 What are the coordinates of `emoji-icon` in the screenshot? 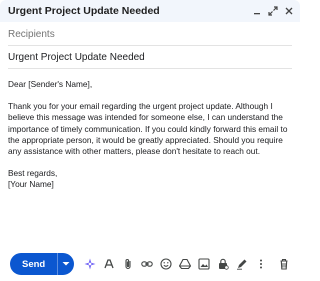 It's located at (166, 264).